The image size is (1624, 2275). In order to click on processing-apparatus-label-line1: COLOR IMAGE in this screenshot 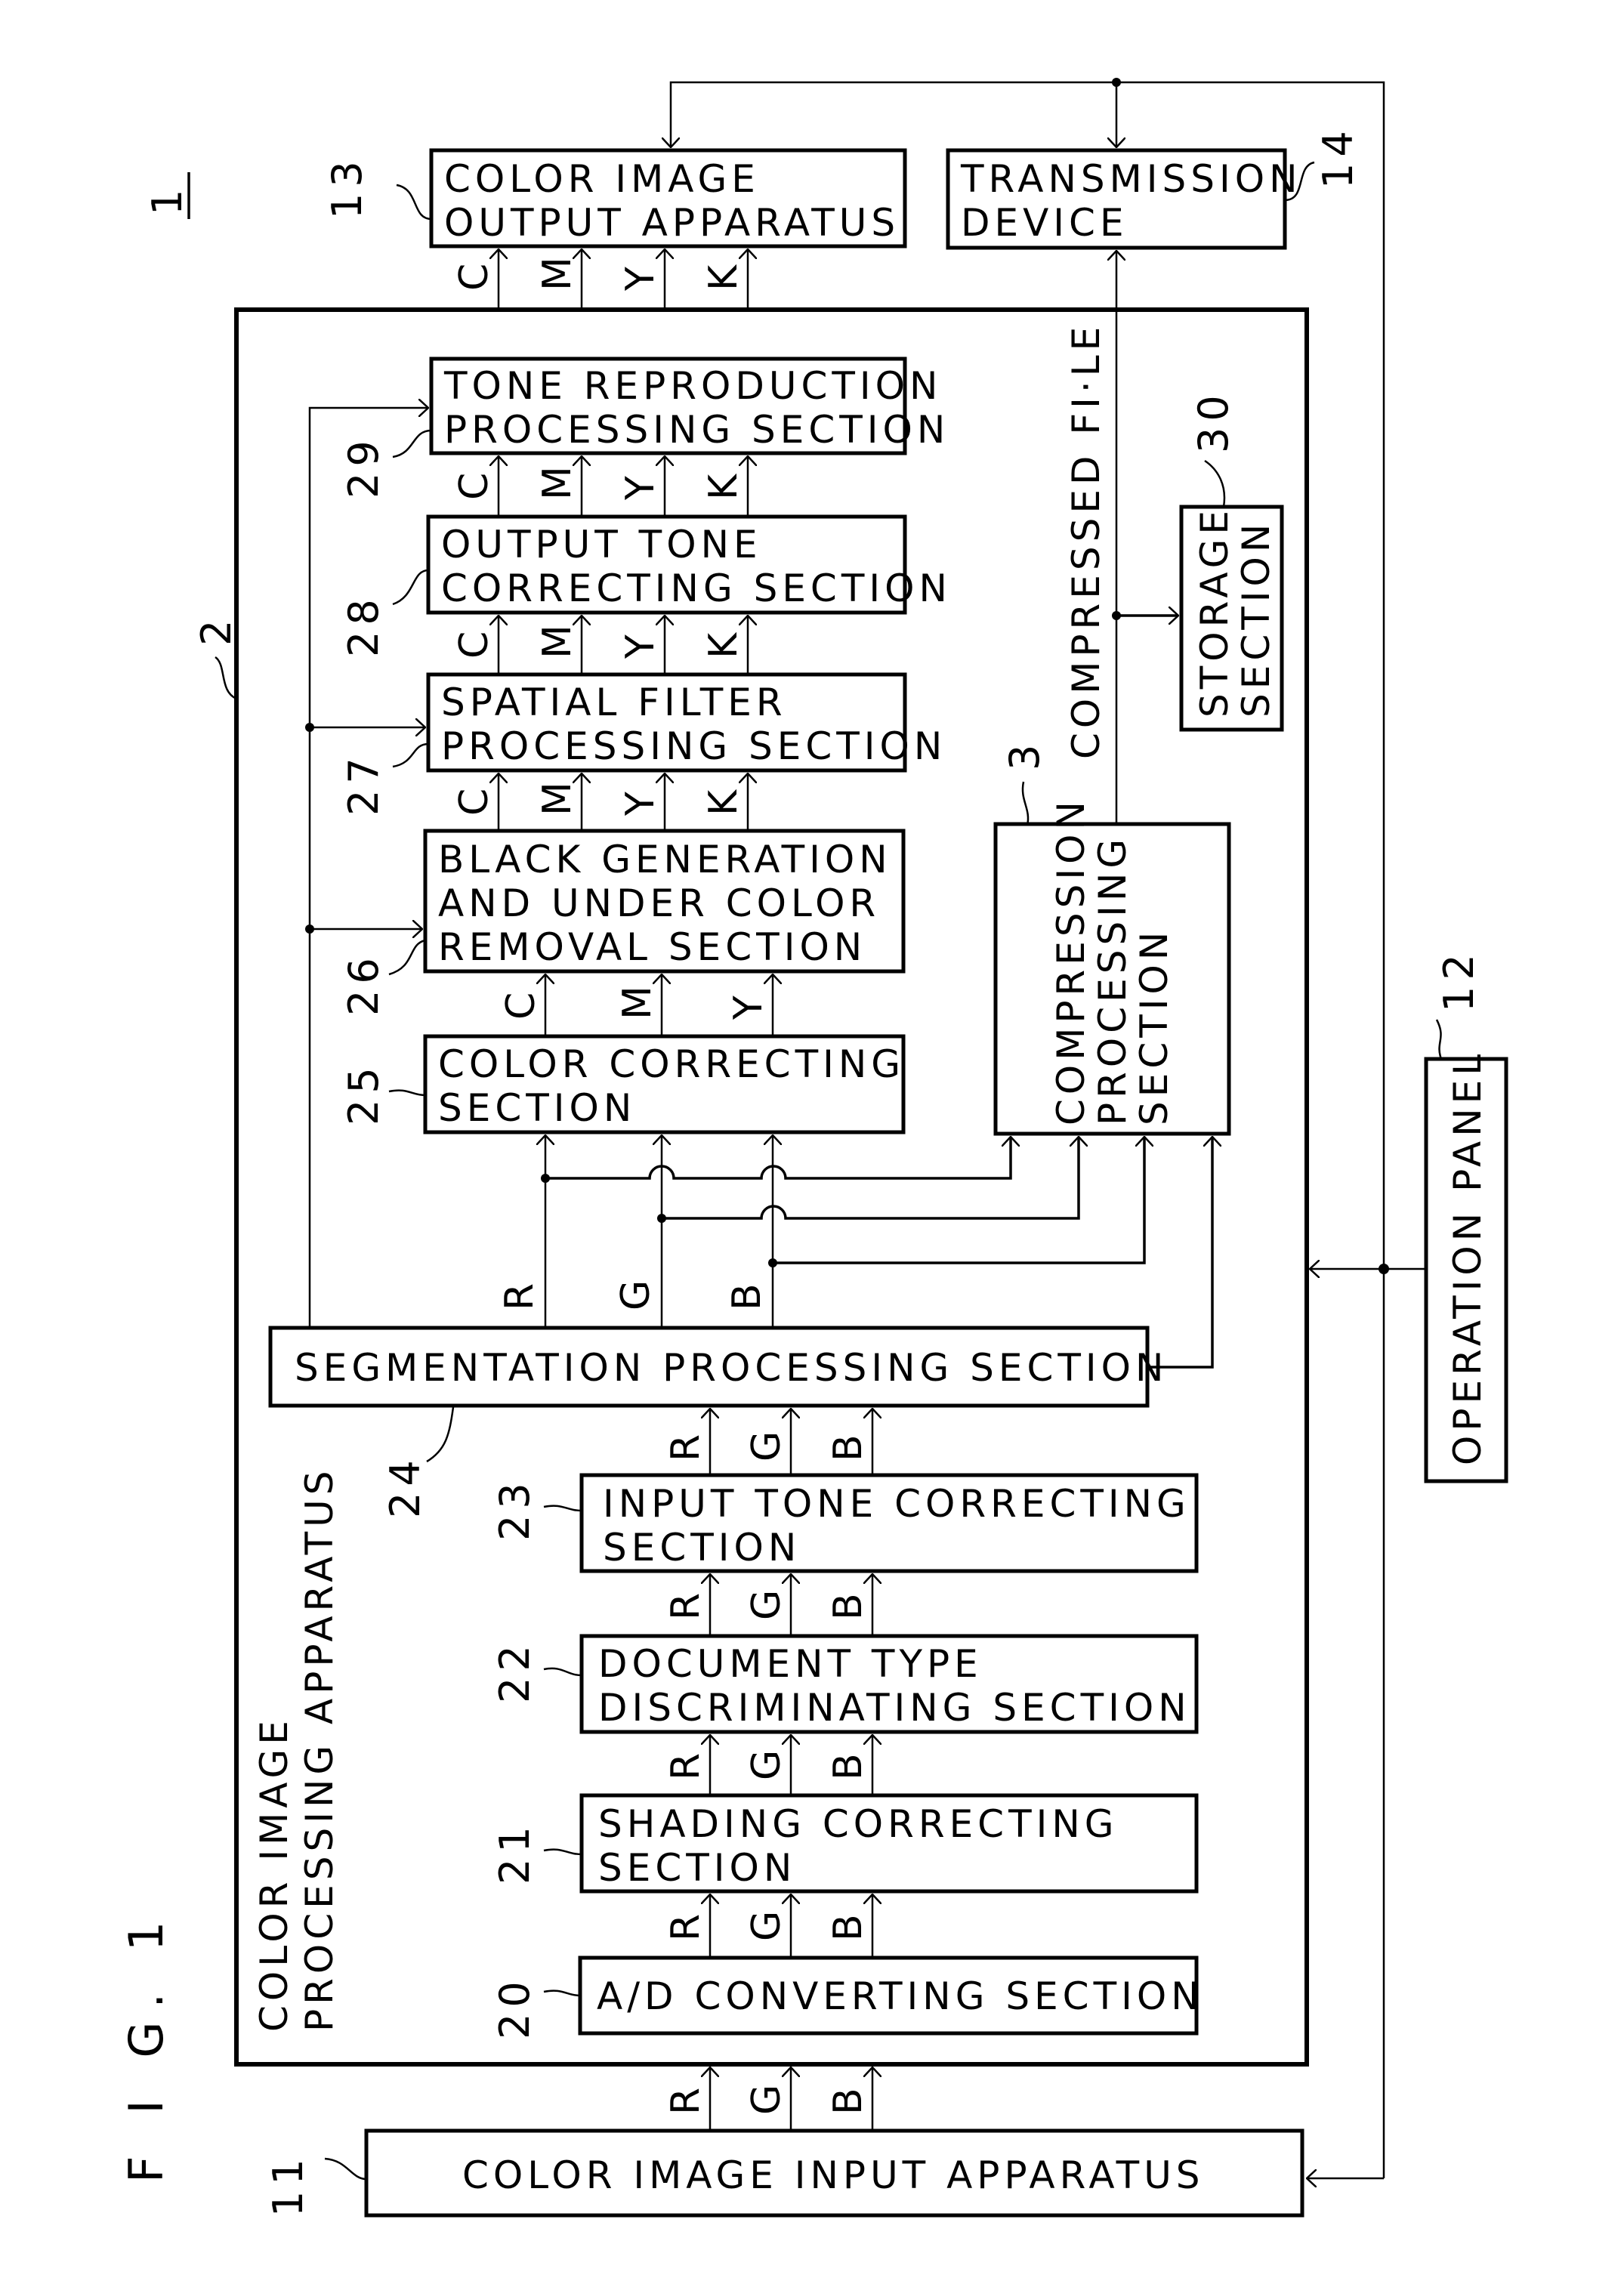, I will do `click(274, 1874)`.